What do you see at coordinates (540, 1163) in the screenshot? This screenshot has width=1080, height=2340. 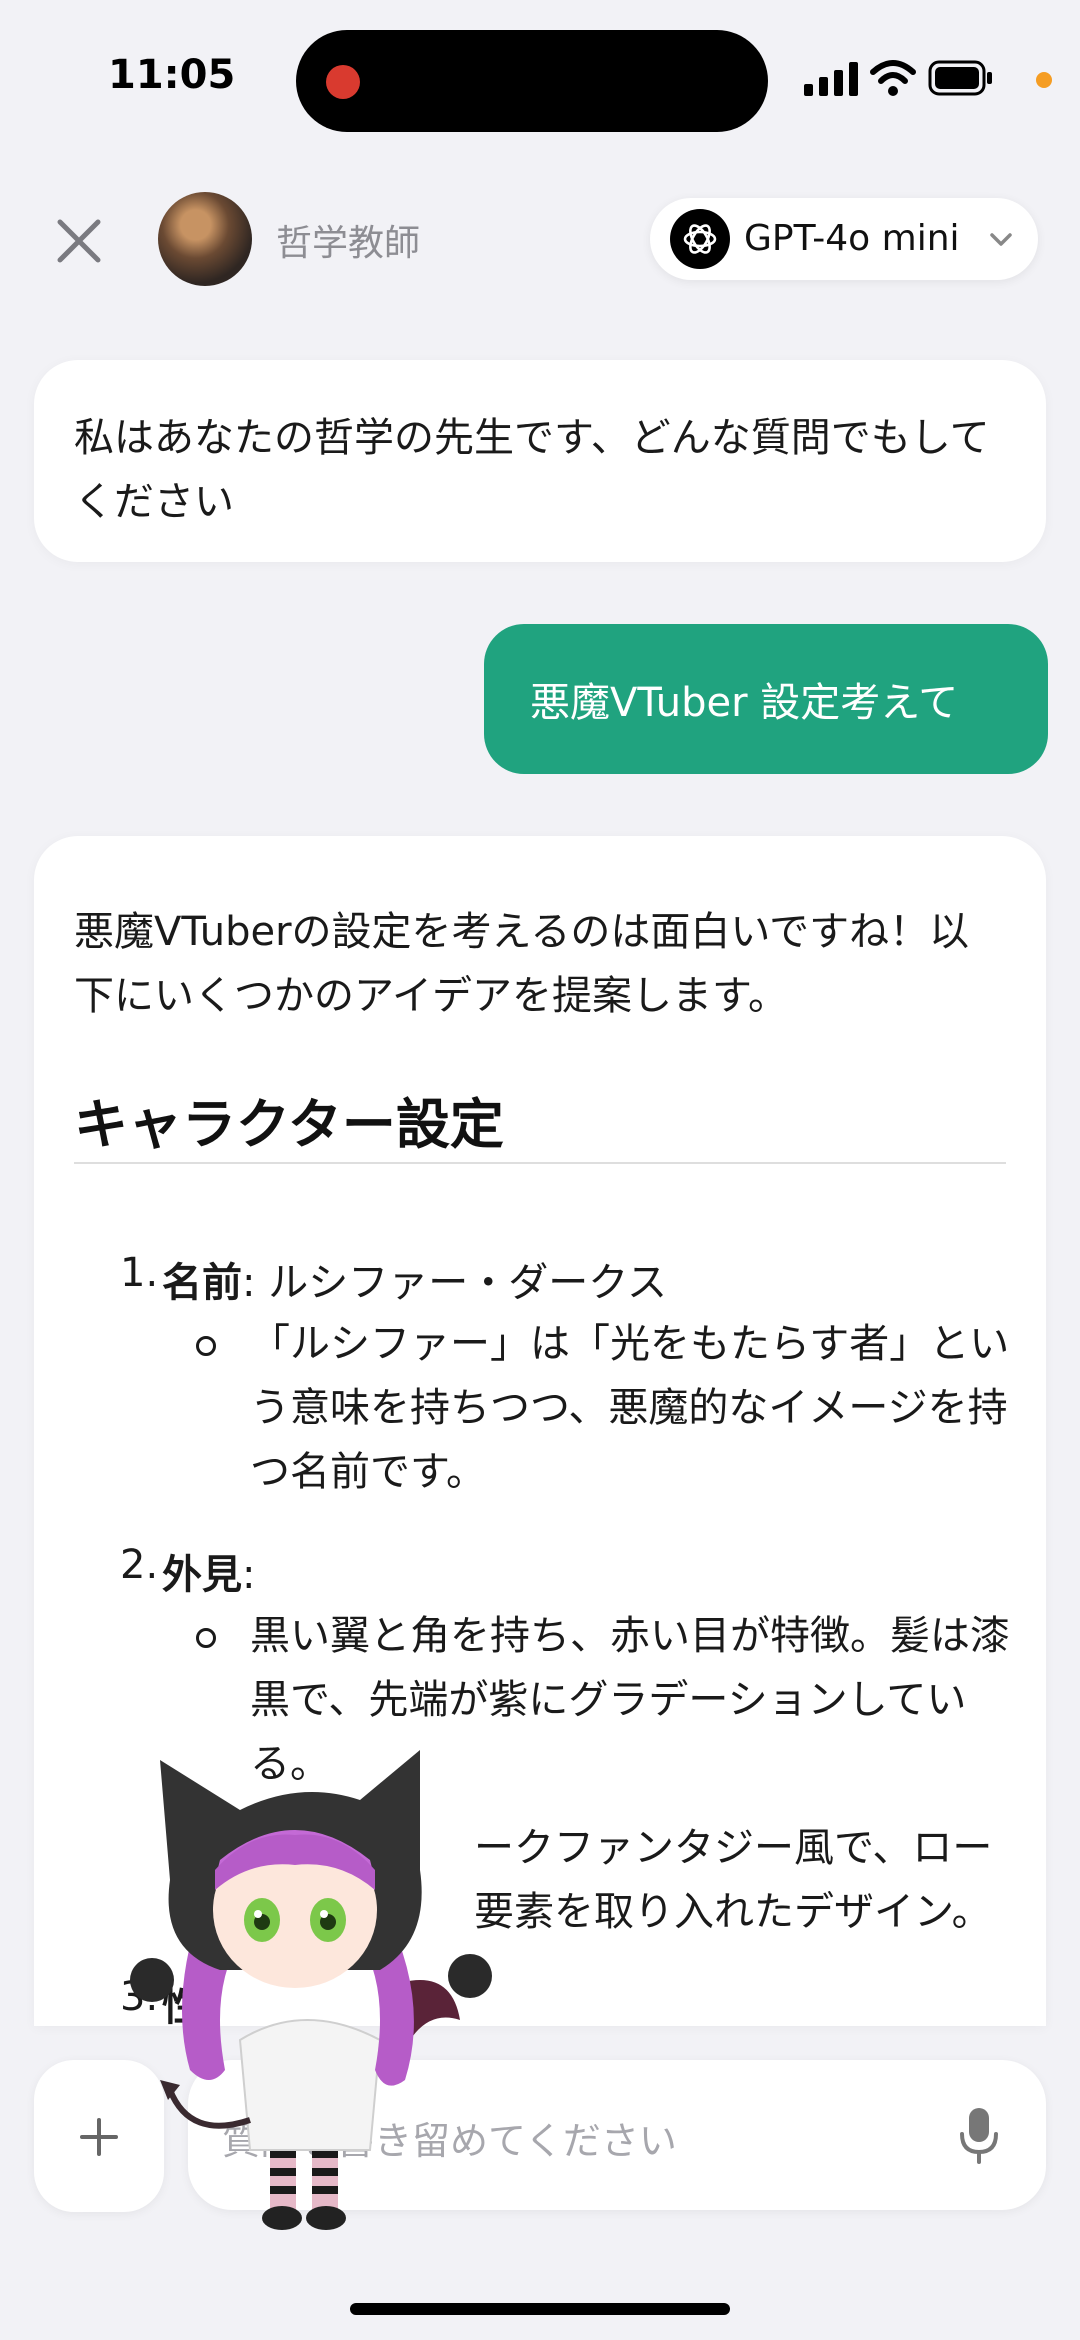 I see `heading-divider` at bounding box center [540, 1163].